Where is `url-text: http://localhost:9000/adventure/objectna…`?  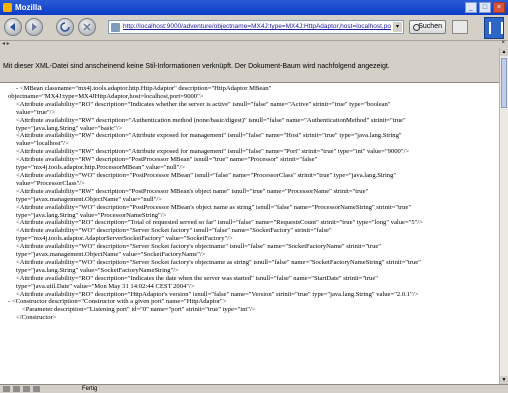
url-text: http://localhost:9000/adventure/objectna… is located at coordinates (257, 26).